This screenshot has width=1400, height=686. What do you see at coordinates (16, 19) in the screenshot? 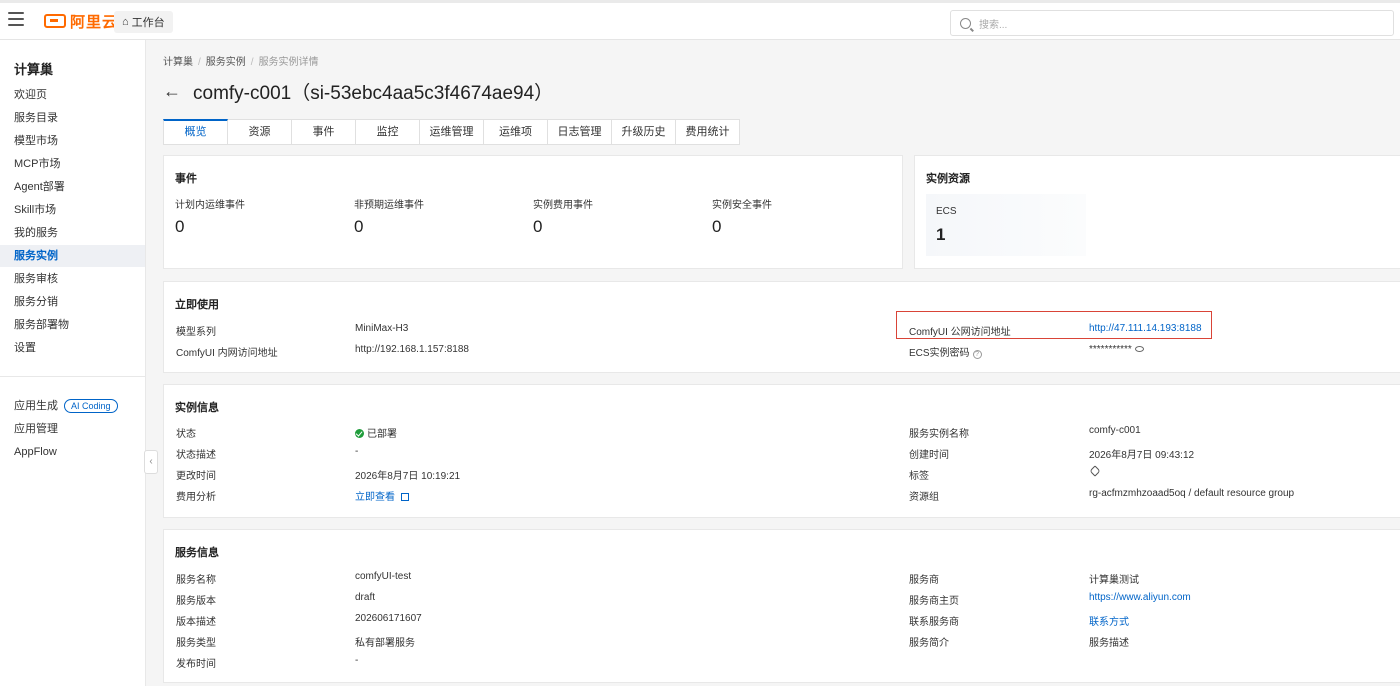
I see `menu-icon` at bounding box center [16, 19].